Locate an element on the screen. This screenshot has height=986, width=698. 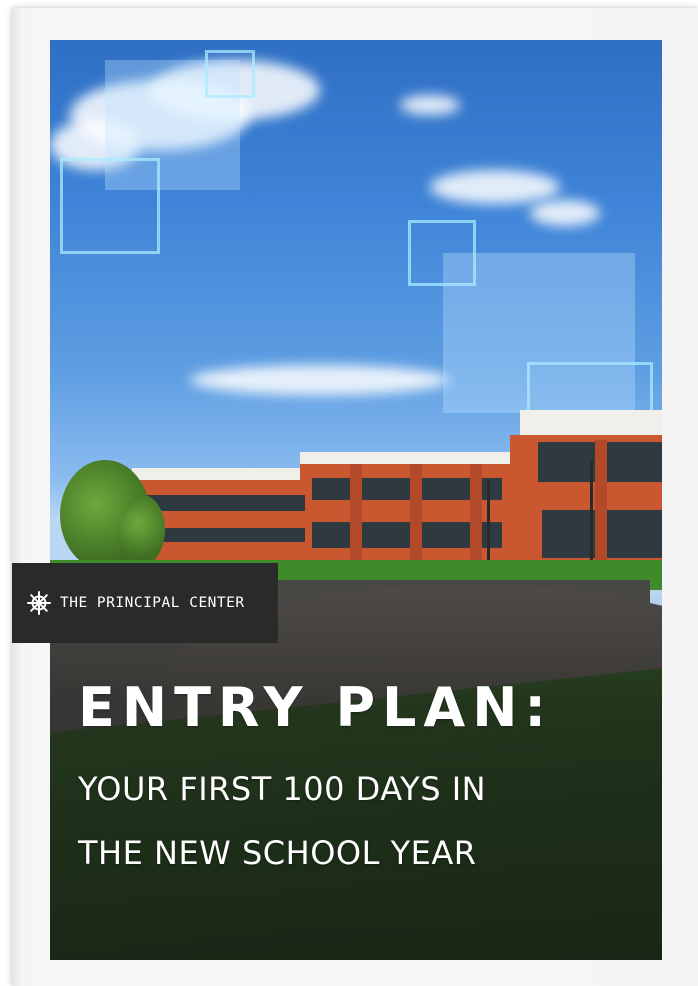
cover-title: ENTRY PLAN: is located at coordinates (316, 707).